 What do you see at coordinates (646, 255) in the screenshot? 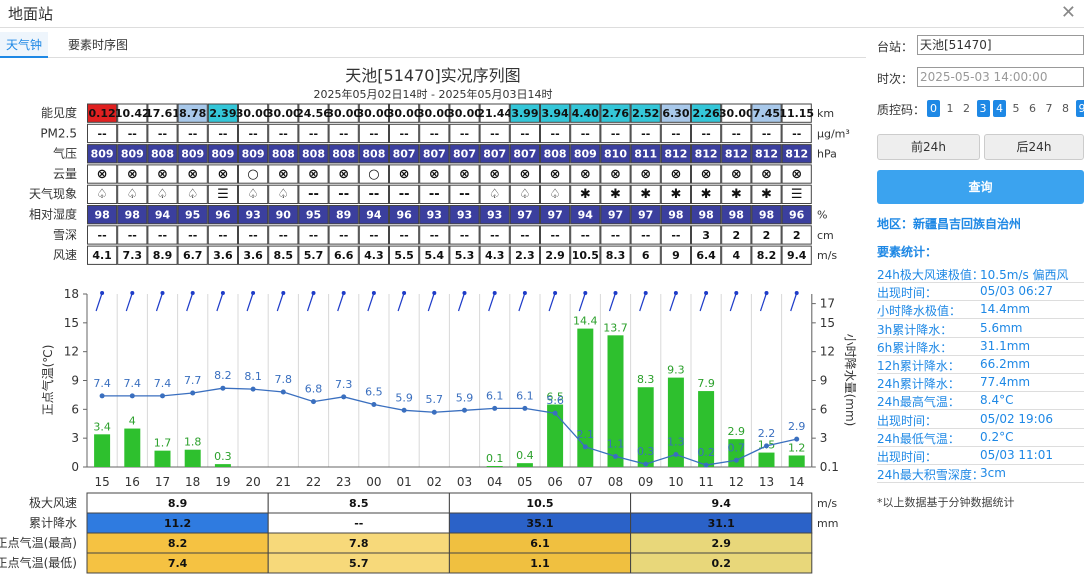
I see `table-cell-text: 6` at bounding box center [646, 255].